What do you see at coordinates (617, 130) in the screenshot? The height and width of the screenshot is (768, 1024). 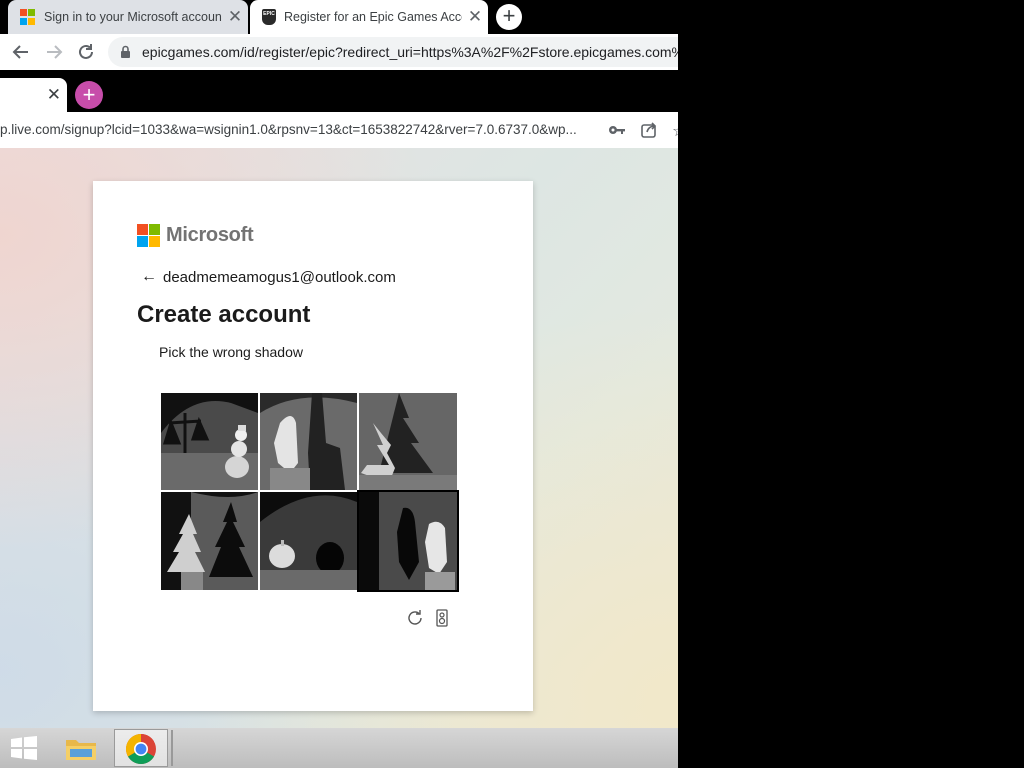 I see `key-icon` at bounding box center [617, 130].